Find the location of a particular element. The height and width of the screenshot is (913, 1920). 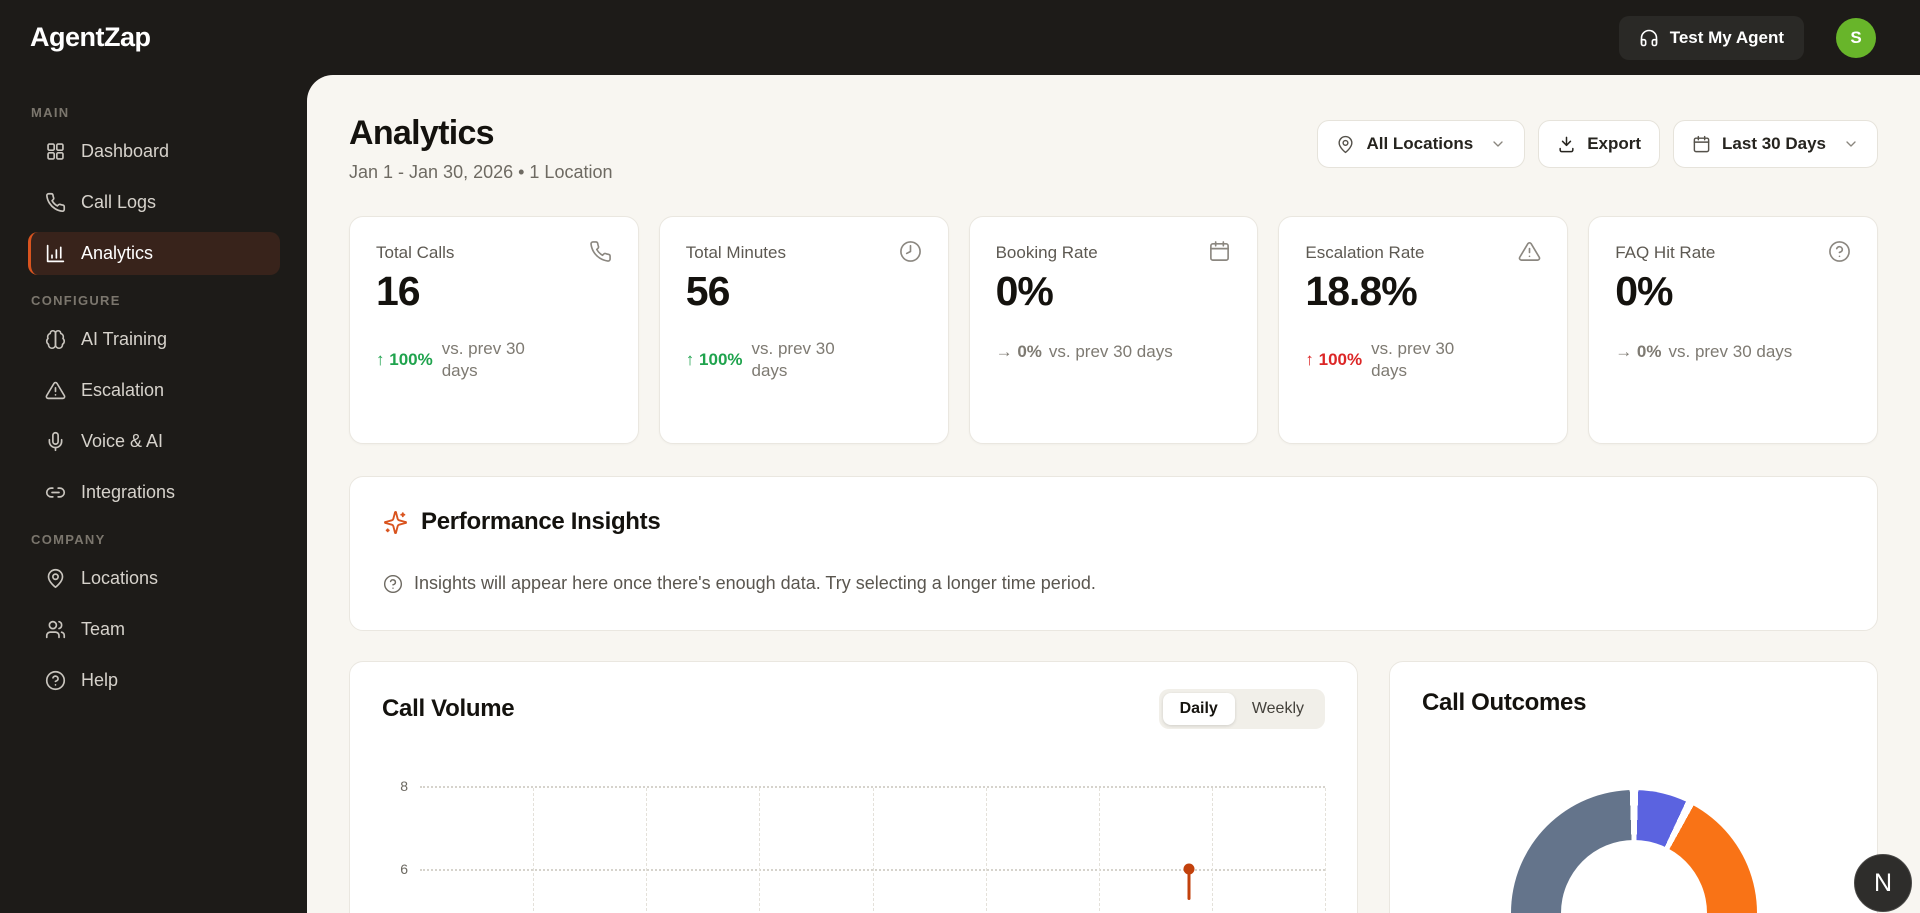

date-range-dropdown: Last 30 Days is located at coordinates (1775, 144).